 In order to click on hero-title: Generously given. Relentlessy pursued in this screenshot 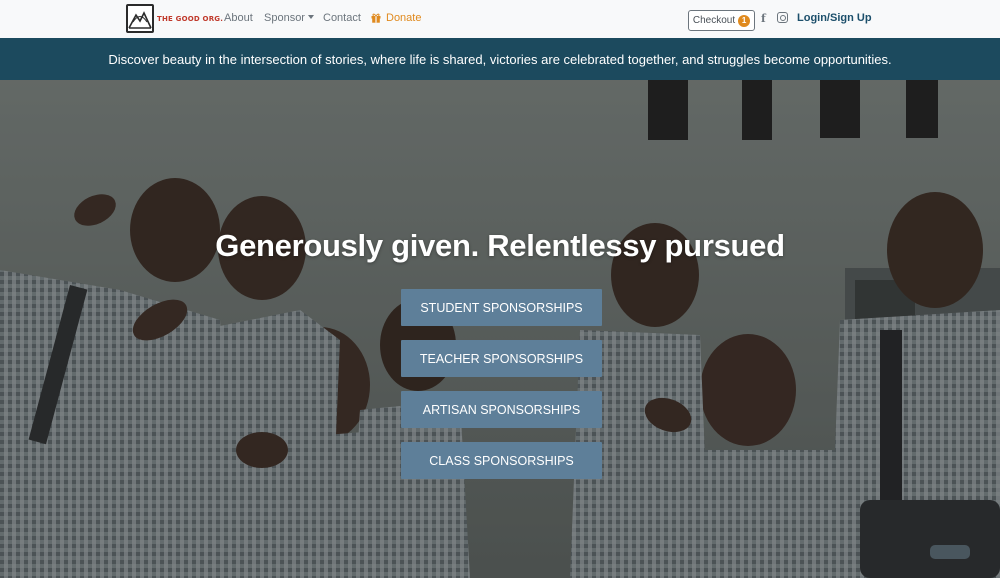, I will do `click(500, 245)`.